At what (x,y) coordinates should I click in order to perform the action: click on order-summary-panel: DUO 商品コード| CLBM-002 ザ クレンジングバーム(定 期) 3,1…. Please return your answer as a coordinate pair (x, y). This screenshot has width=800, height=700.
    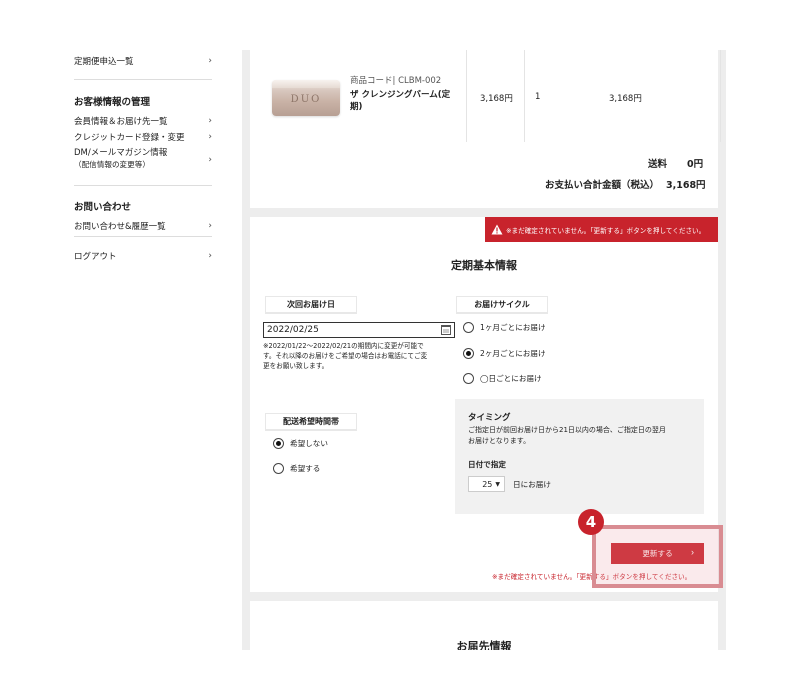
    Looking at the image, I should click on (485, 129).